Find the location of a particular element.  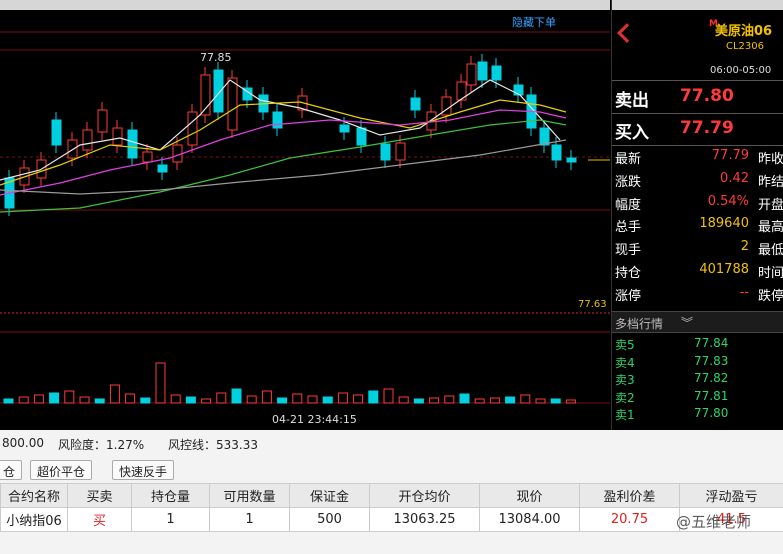

depth-label: 卖2 is located at coordinates (625, 397).